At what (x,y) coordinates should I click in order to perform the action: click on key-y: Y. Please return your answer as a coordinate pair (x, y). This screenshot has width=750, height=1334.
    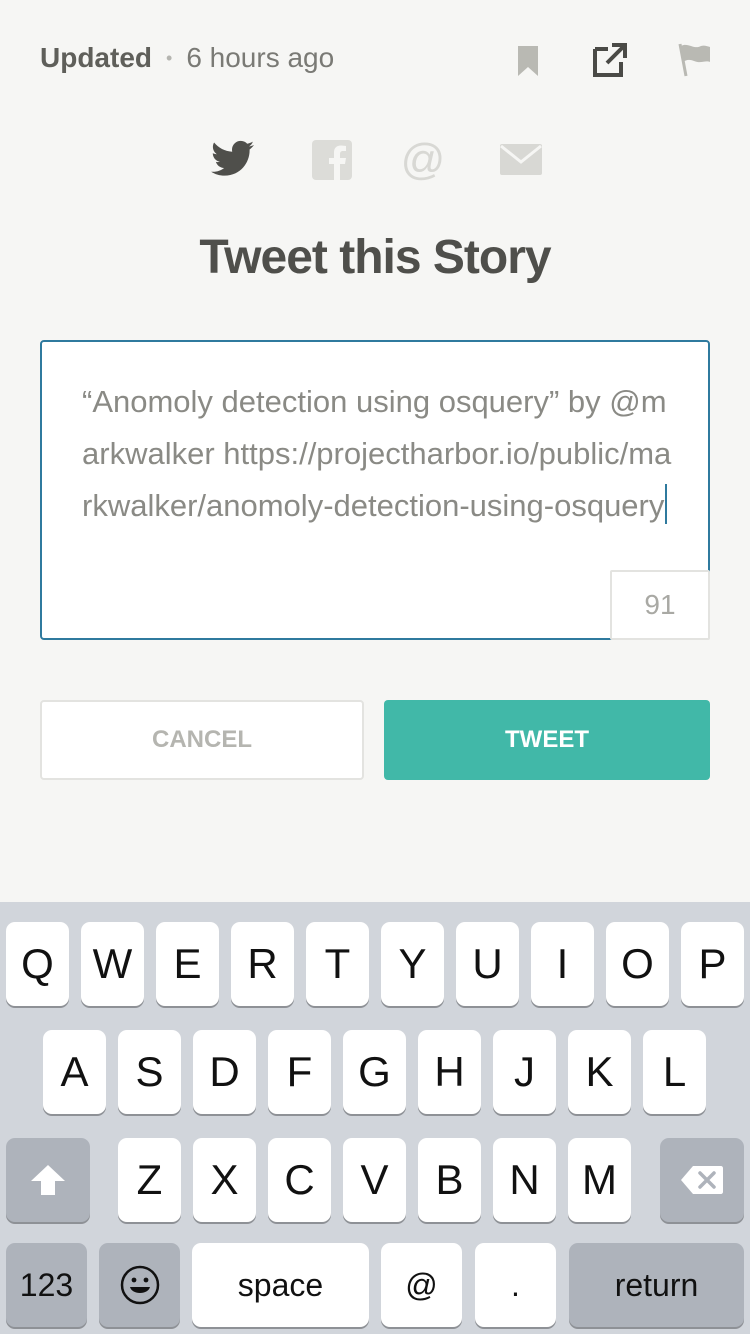
    Looking at the image, I should click on (412, 964).